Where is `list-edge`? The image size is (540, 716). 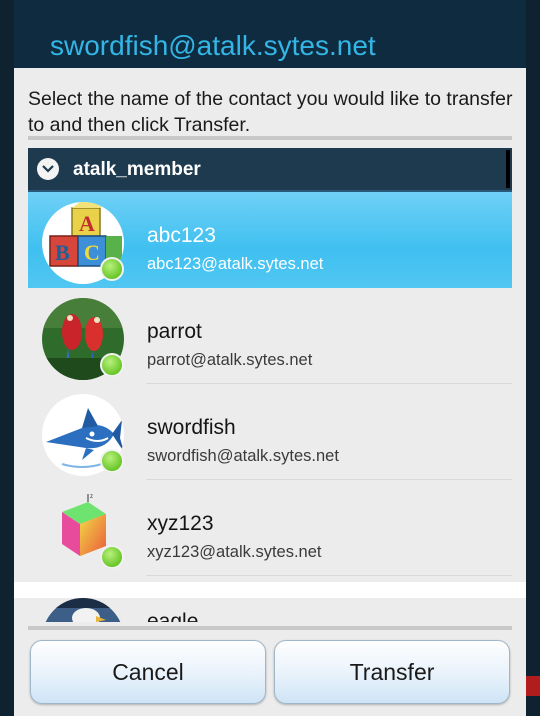 list-edge is located at coordinates (270, 590).